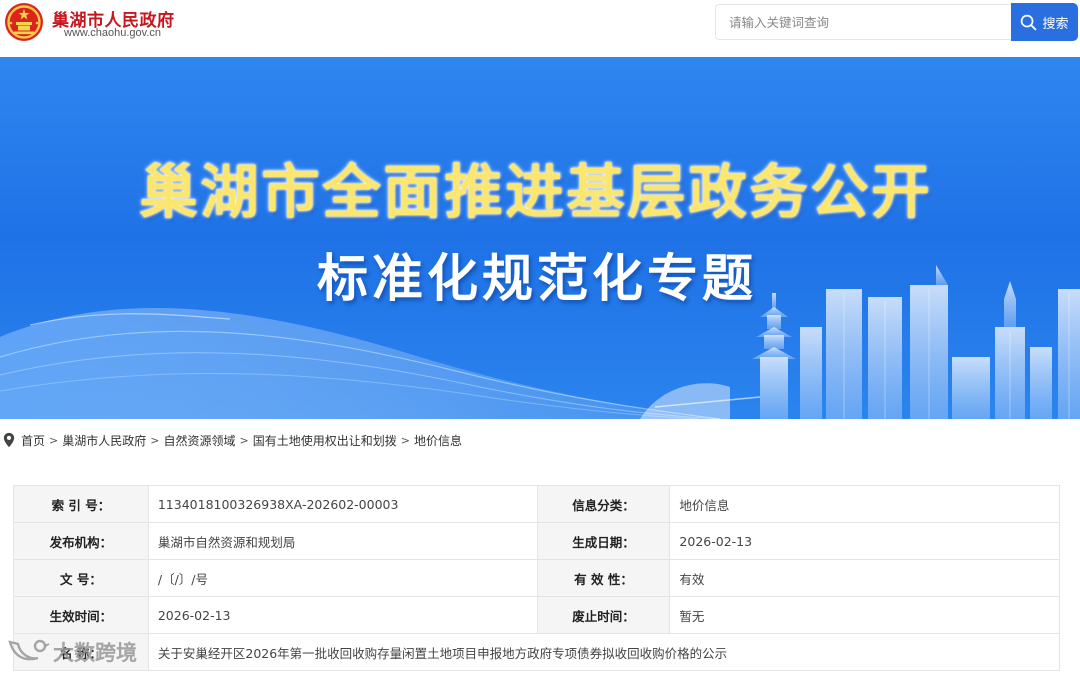  I want to click on publisher-label: 发布机构：, so click(81, 541).